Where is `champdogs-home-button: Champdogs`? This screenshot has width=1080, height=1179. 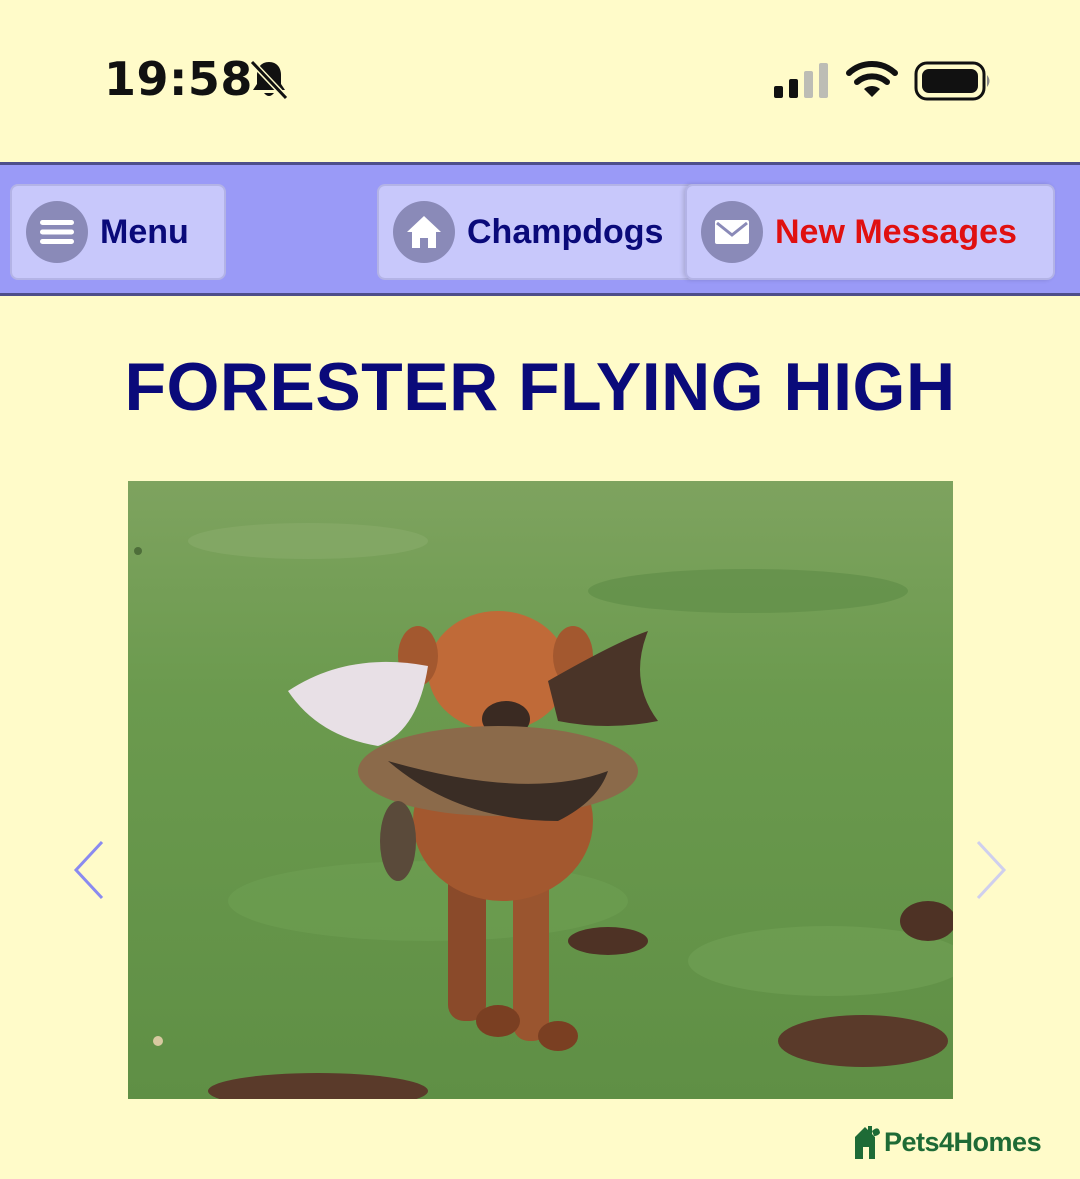
champdogs-home-button: Champdogs is located at coordinates (542, 232).